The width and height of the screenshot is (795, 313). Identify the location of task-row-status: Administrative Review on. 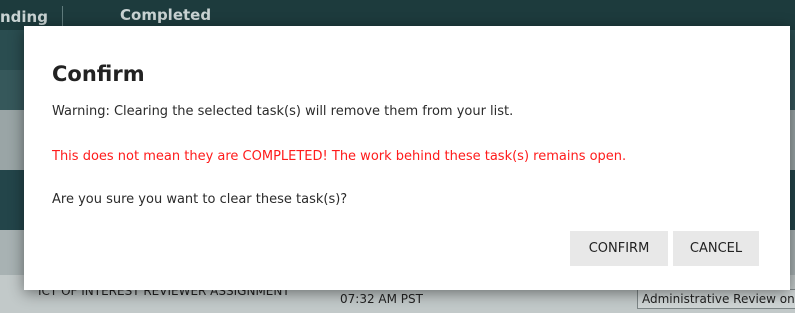
(716, 299).